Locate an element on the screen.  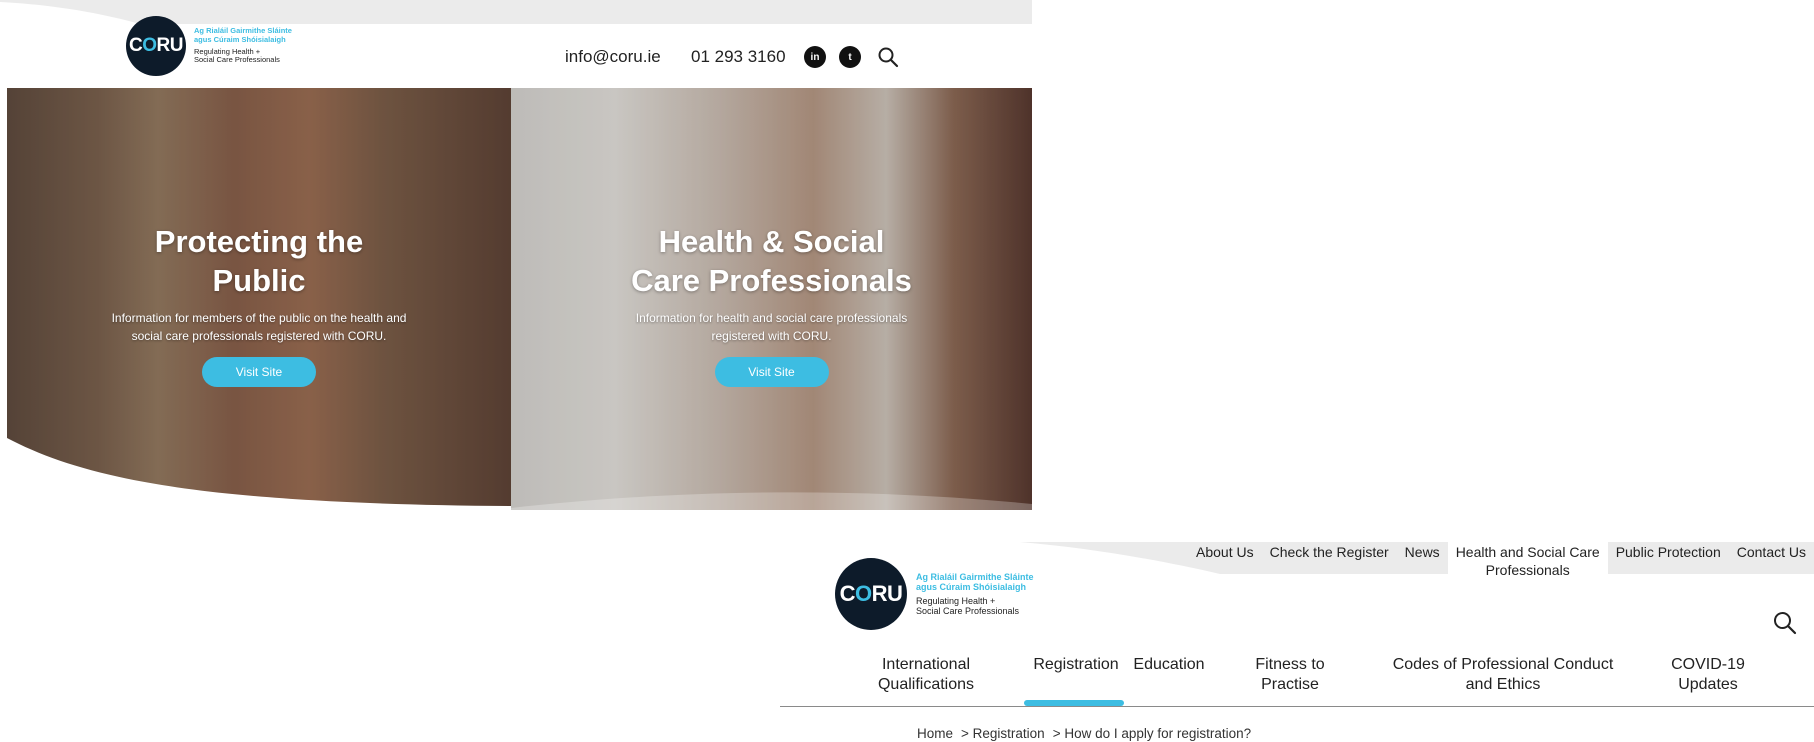
top-nav-health-and-social-care-professionals: Health and Social Care Professionals is located at coordinates (1527, 559).